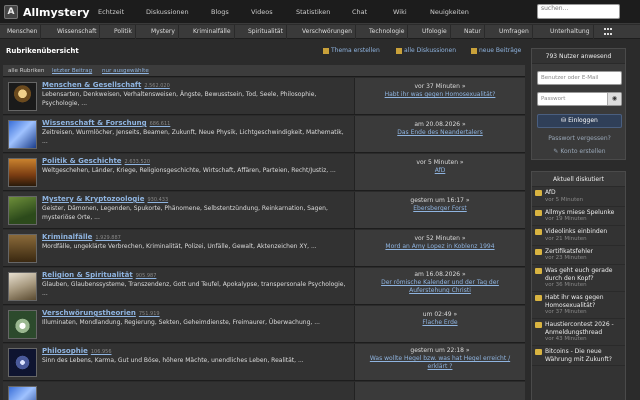 This screenshot has height=400, width=640. Describe the element at coordinates (496, 50) in the screenshot. I see `new-posts-button: neue Beiträge` at that location.